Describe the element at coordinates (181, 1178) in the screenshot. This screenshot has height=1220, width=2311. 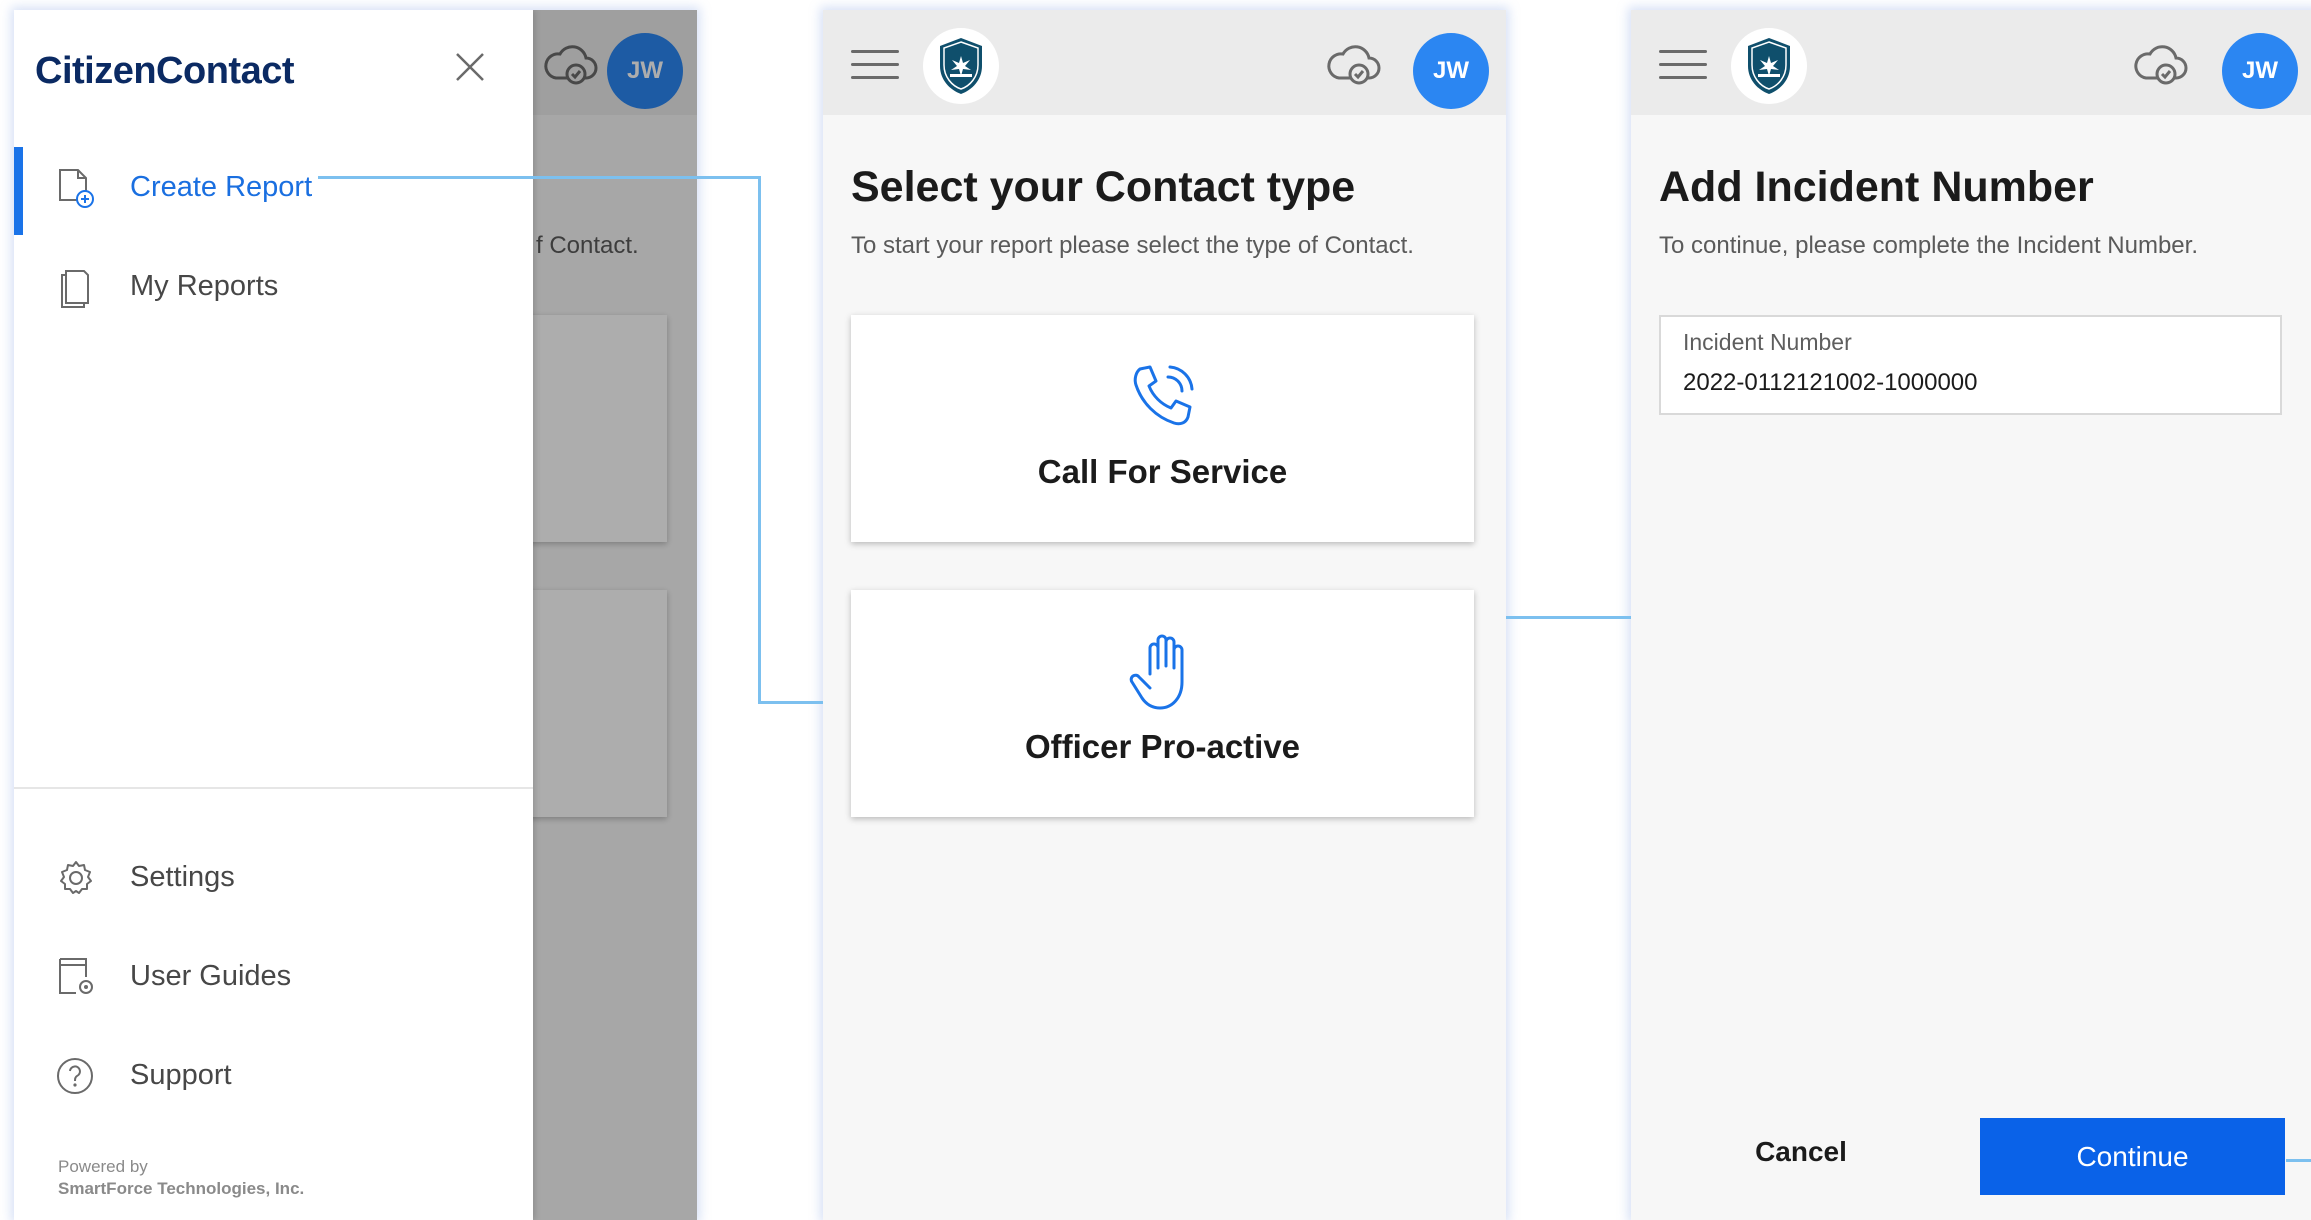
I see `powered-by: Powered by SmartForce Technologies, Inc.` at that location.